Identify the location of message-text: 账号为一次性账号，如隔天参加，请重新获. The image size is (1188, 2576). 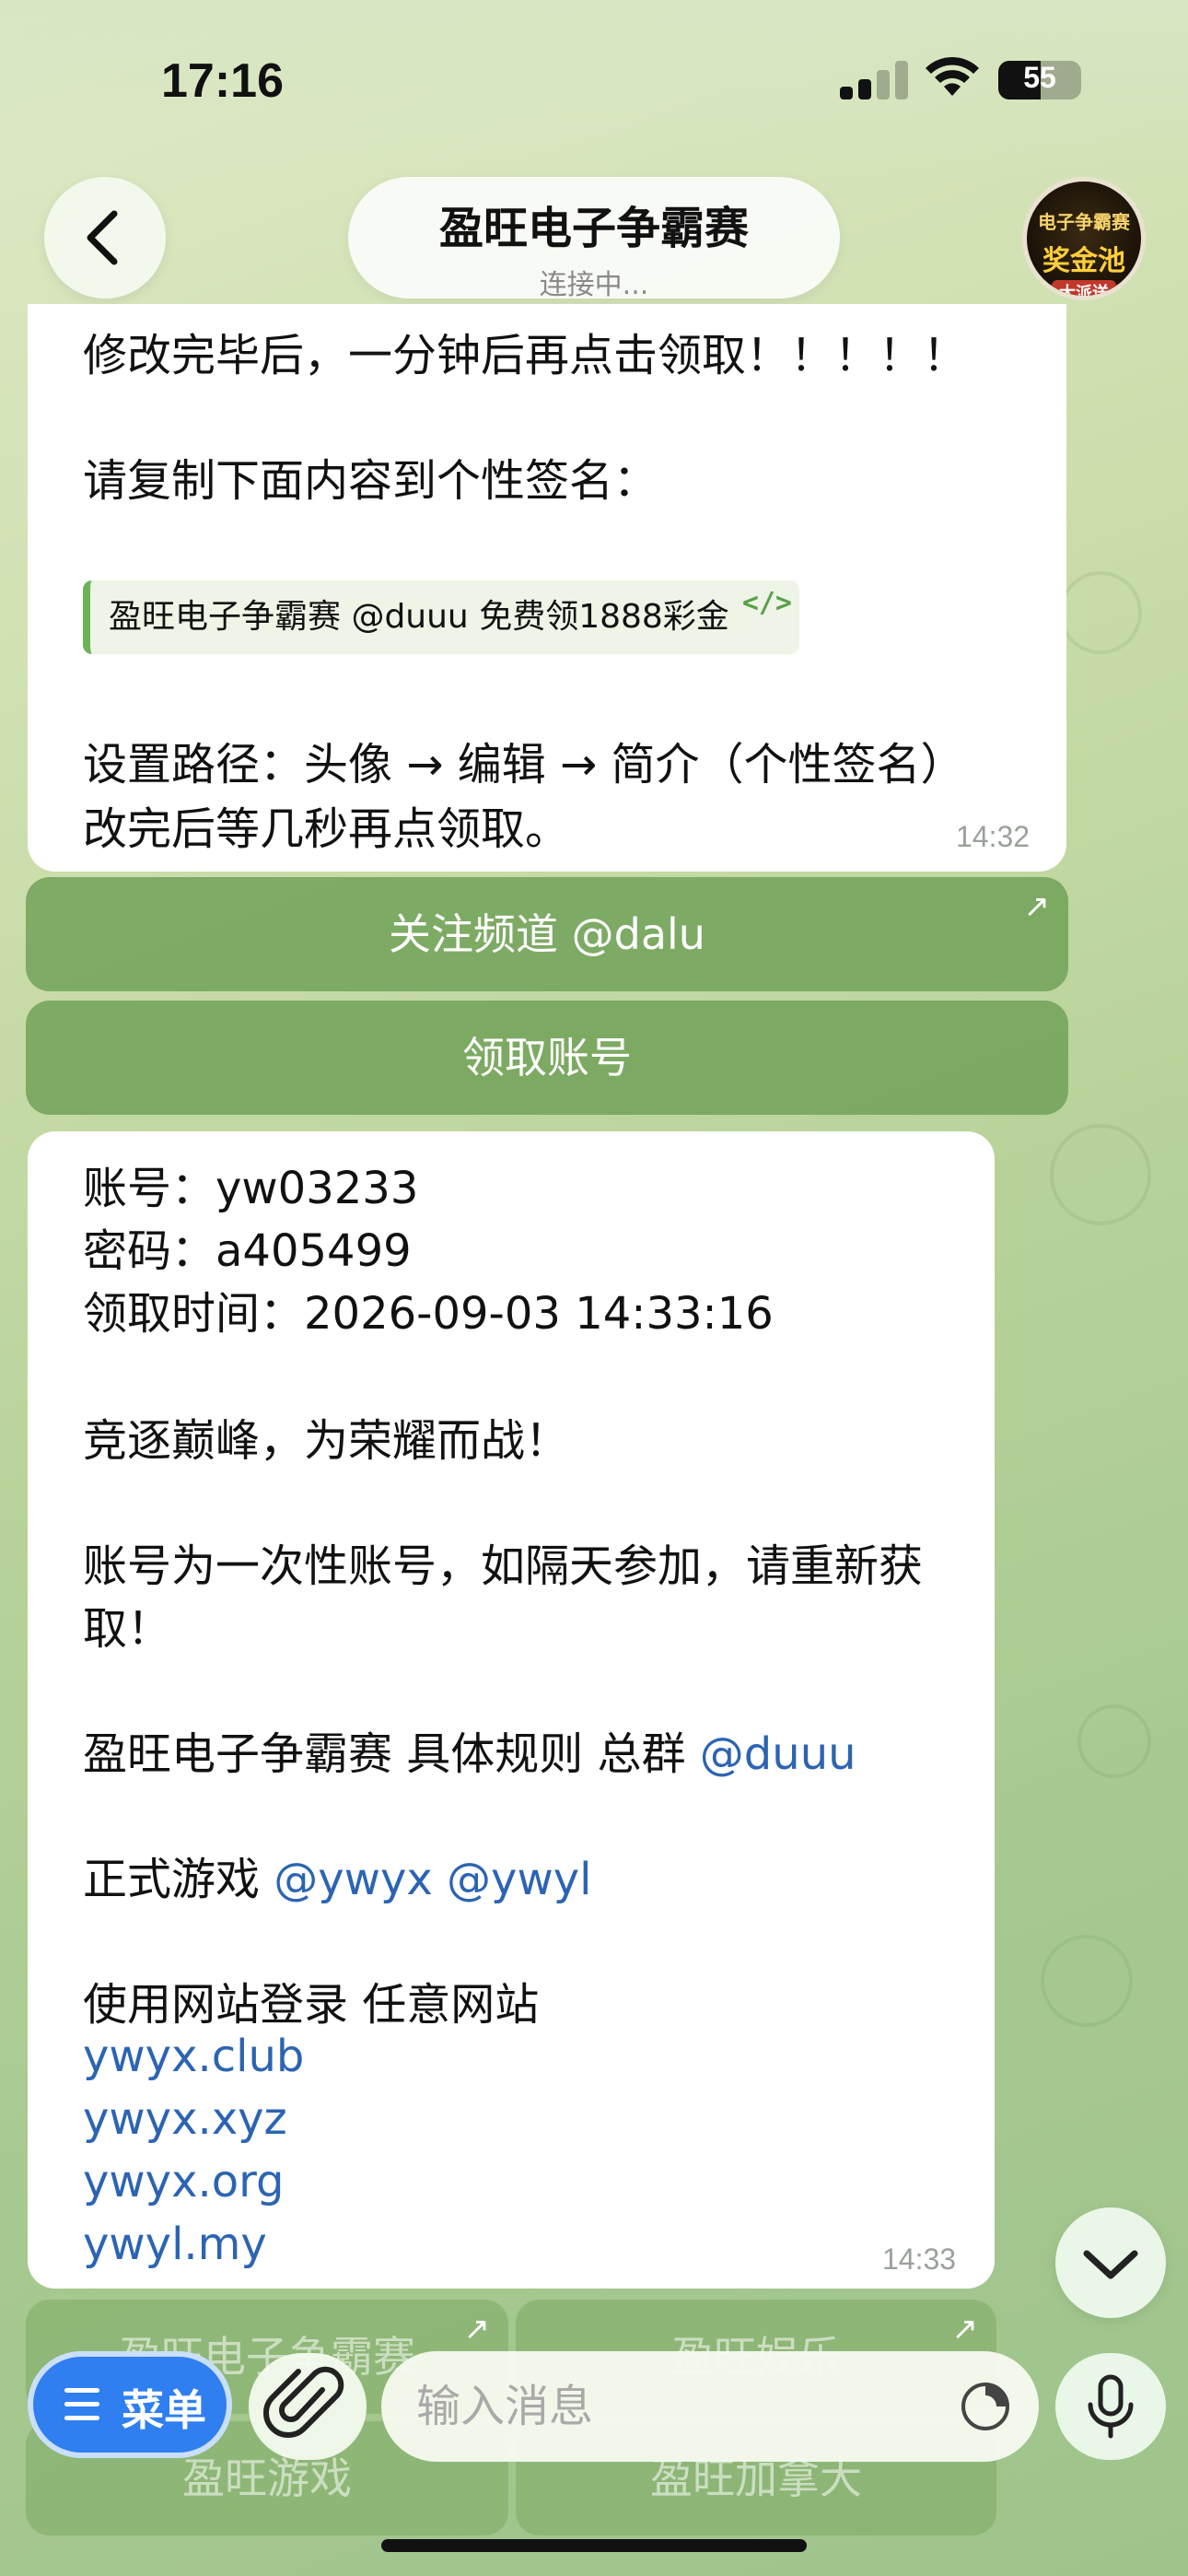
(503, 1566).